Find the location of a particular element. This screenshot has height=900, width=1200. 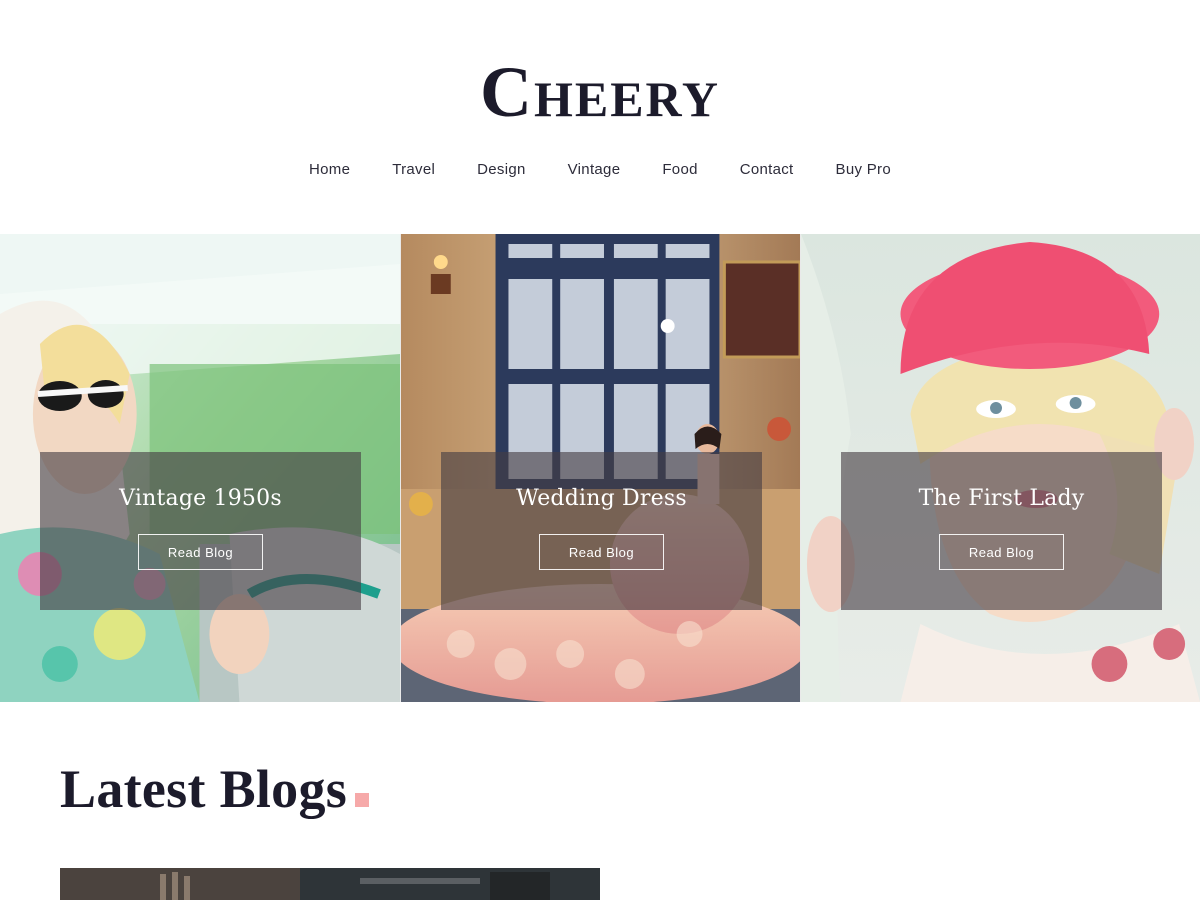

blog-thumbnail-image is located at coordinates (330, 884).